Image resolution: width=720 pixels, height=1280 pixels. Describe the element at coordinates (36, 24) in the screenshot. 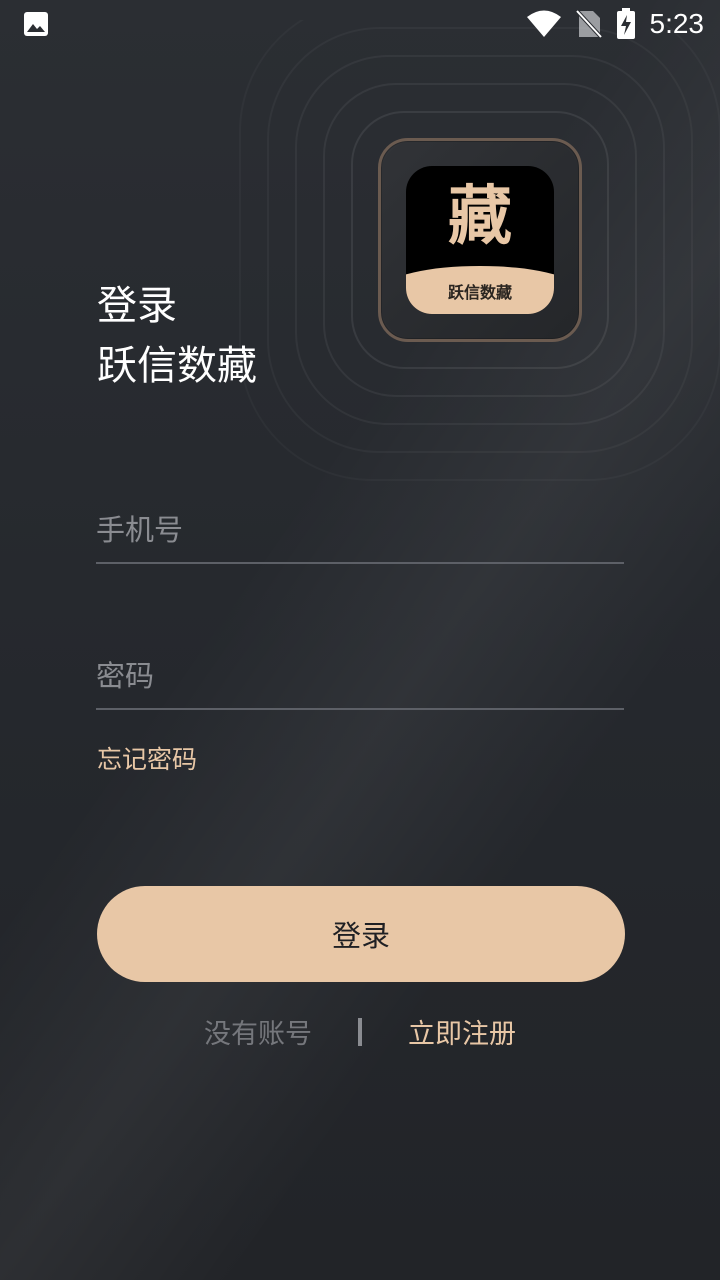

I see `gallery-icon` at that location.